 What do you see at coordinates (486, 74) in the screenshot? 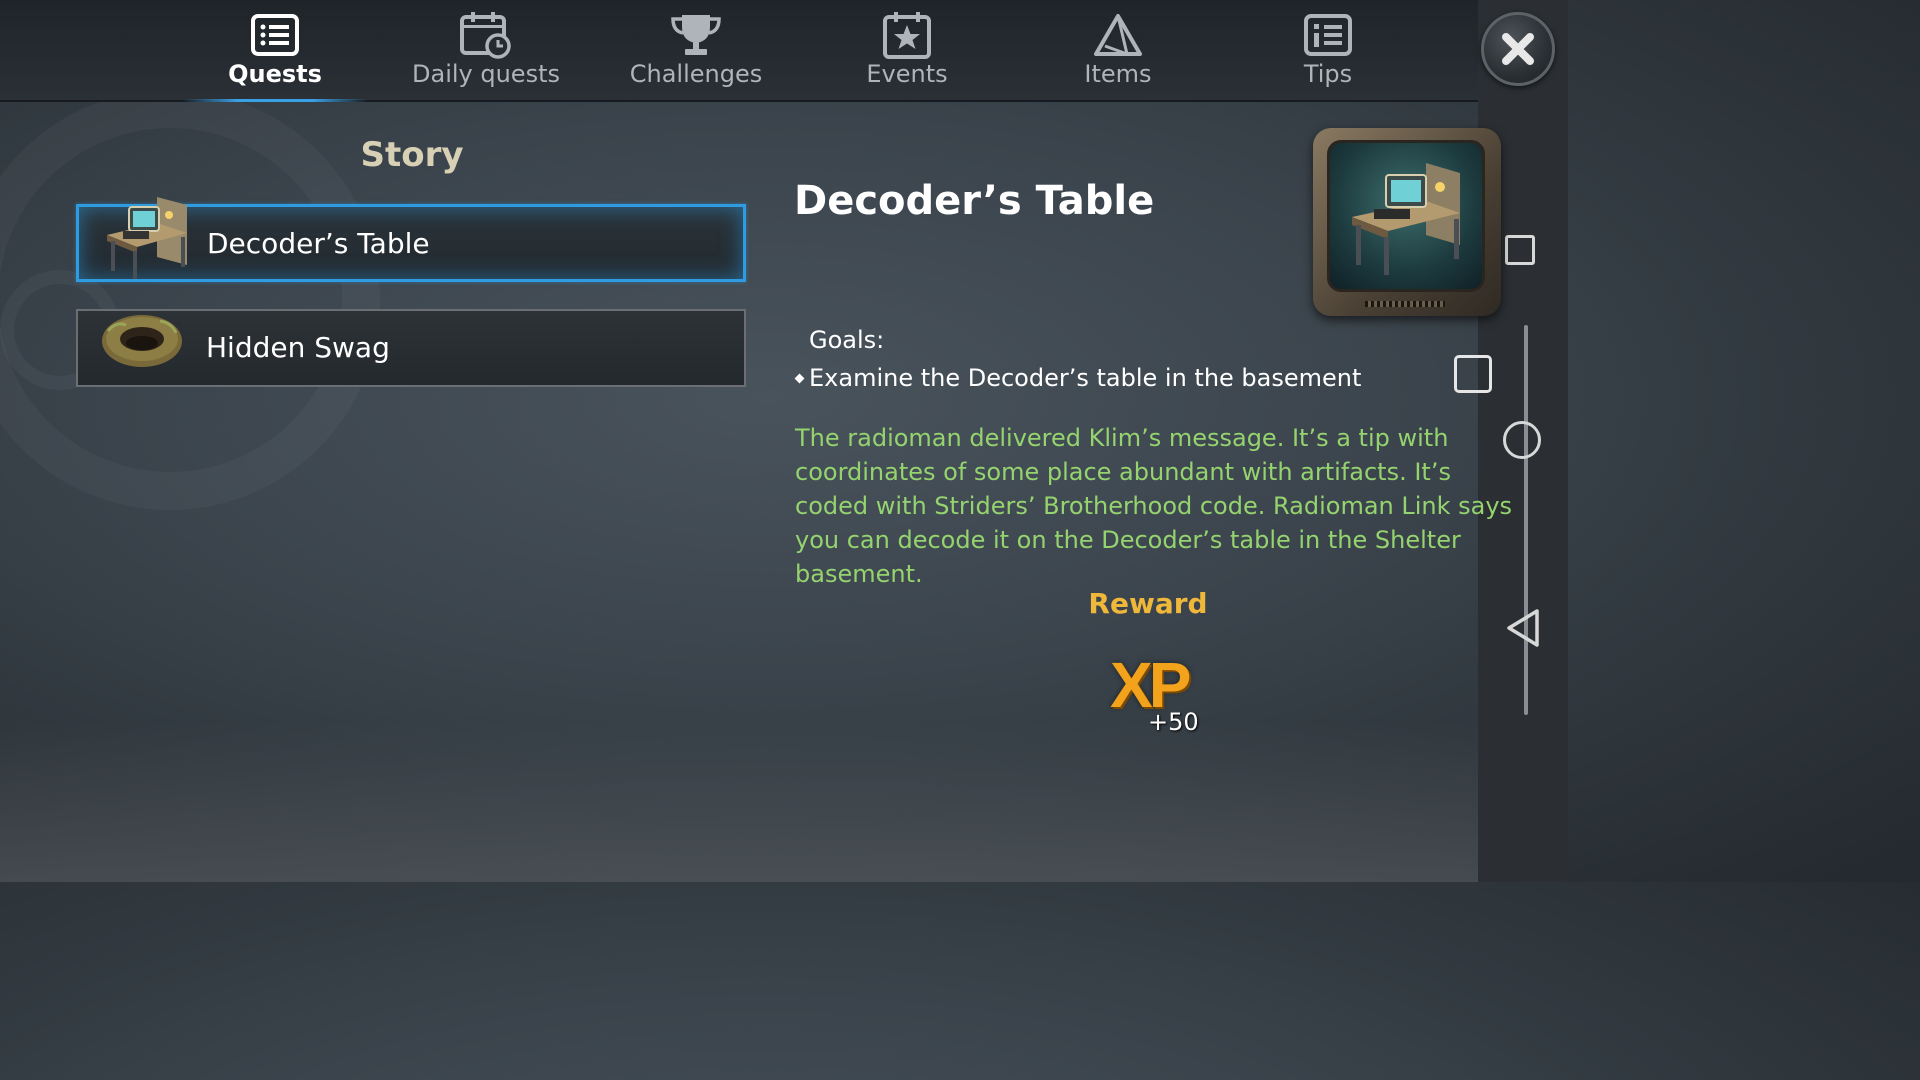
I see `tab-daily-quests-label: Daily quests` at bounding box center [486, 74].